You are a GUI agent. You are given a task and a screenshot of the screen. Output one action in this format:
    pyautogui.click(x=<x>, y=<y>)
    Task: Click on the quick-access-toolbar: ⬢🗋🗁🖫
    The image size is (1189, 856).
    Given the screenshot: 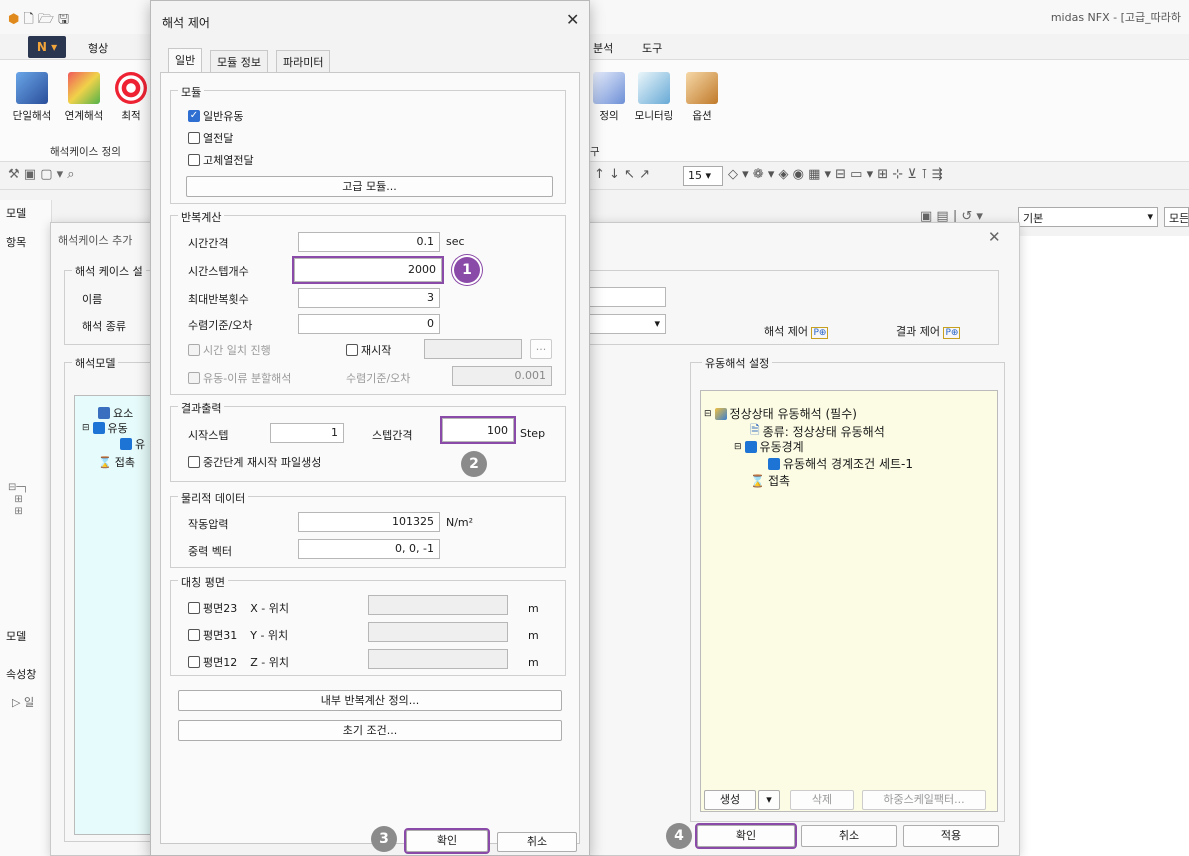 What is the action you would take?
    pyautogui.click(x=40, y=21)
    